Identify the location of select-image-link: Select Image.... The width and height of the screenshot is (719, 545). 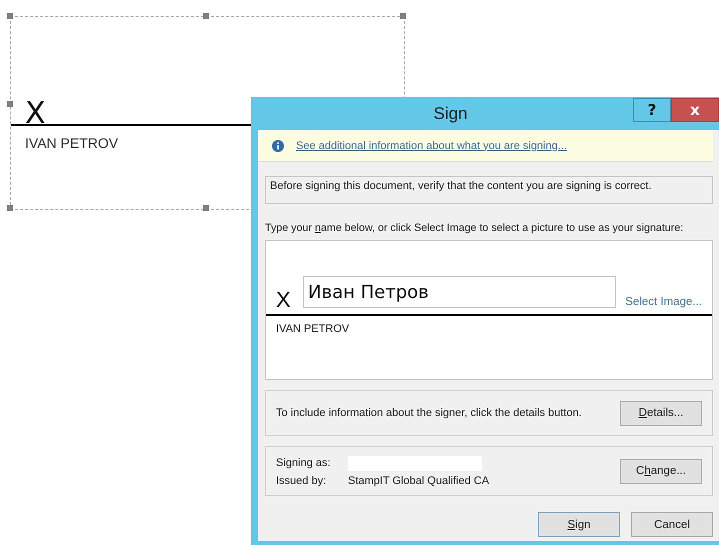
(663, 302).